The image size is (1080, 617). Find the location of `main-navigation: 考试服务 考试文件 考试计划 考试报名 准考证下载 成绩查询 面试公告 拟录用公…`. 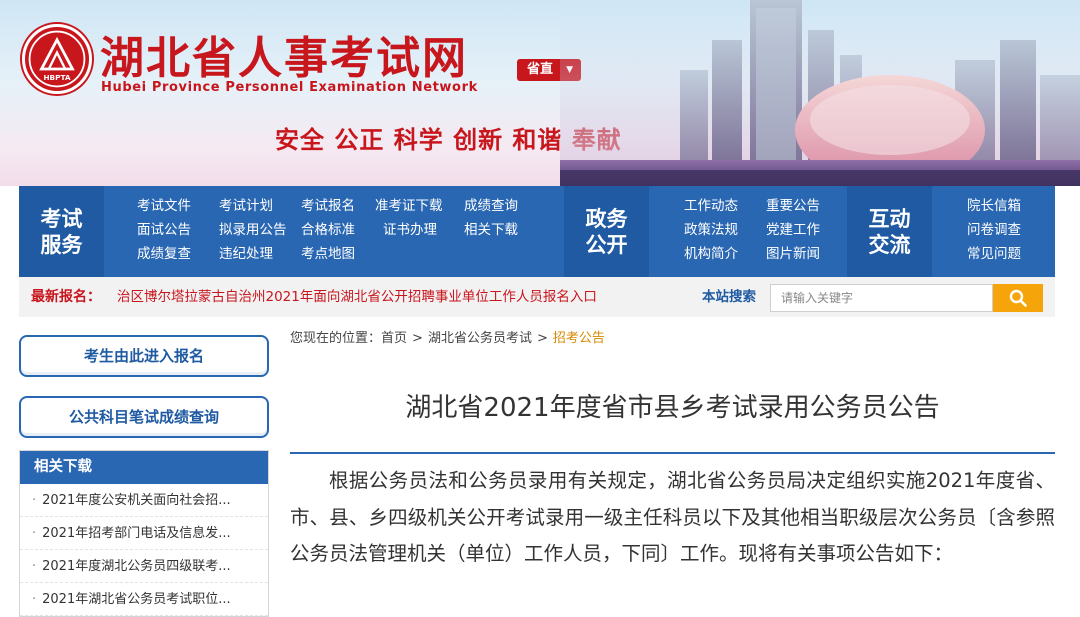

main-navigation: 考试服务 考试文件 考试计划 考试报名 准考证下载 成绩查询 面试公告 拟录用公… is located at coordinates (537, 231).